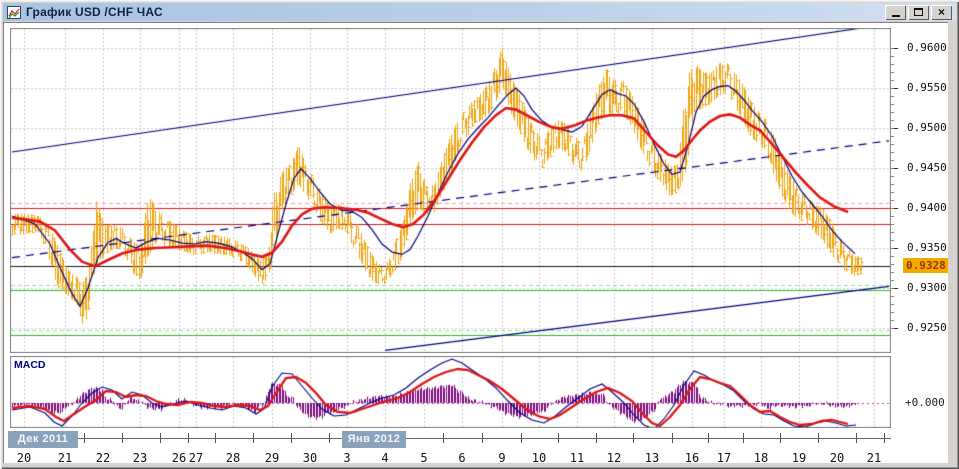 The width and height of the screenshot is (959, 469). What do you see at coordinates (479, 12) in the screenshot?
I see `title-bar: График USD /CHF ЧАС ×` at bounding box center [479, 12].